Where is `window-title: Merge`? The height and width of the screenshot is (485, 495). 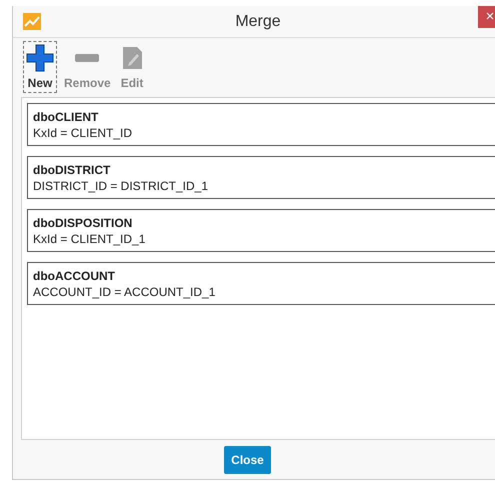
window-title: Merge is located at coordinates (258, 22).